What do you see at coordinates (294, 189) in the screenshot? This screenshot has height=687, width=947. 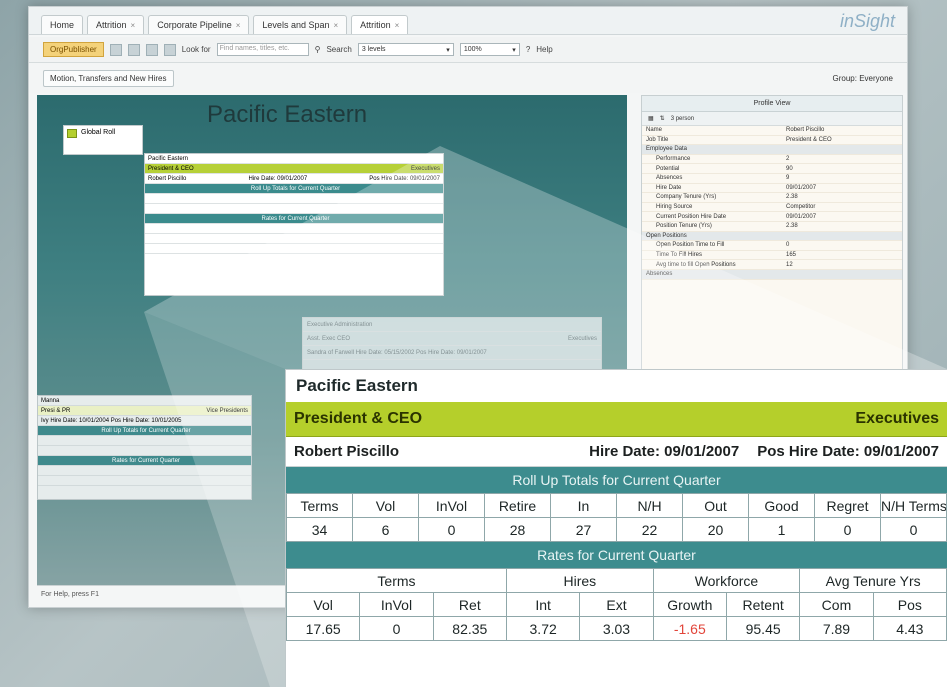 I see `card-rollup-band: Roll Up Totals for Current Quarter` at bounding box center [294, 189].